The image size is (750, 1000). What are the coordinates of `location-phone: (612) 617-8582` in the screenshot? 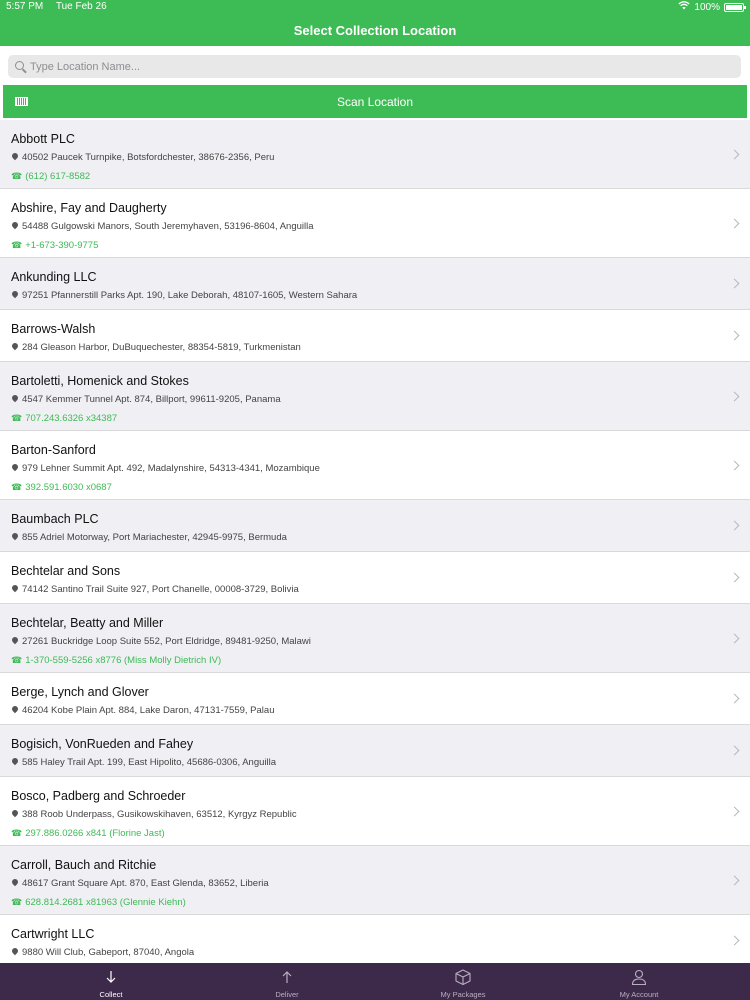 It's located at (57, 176).